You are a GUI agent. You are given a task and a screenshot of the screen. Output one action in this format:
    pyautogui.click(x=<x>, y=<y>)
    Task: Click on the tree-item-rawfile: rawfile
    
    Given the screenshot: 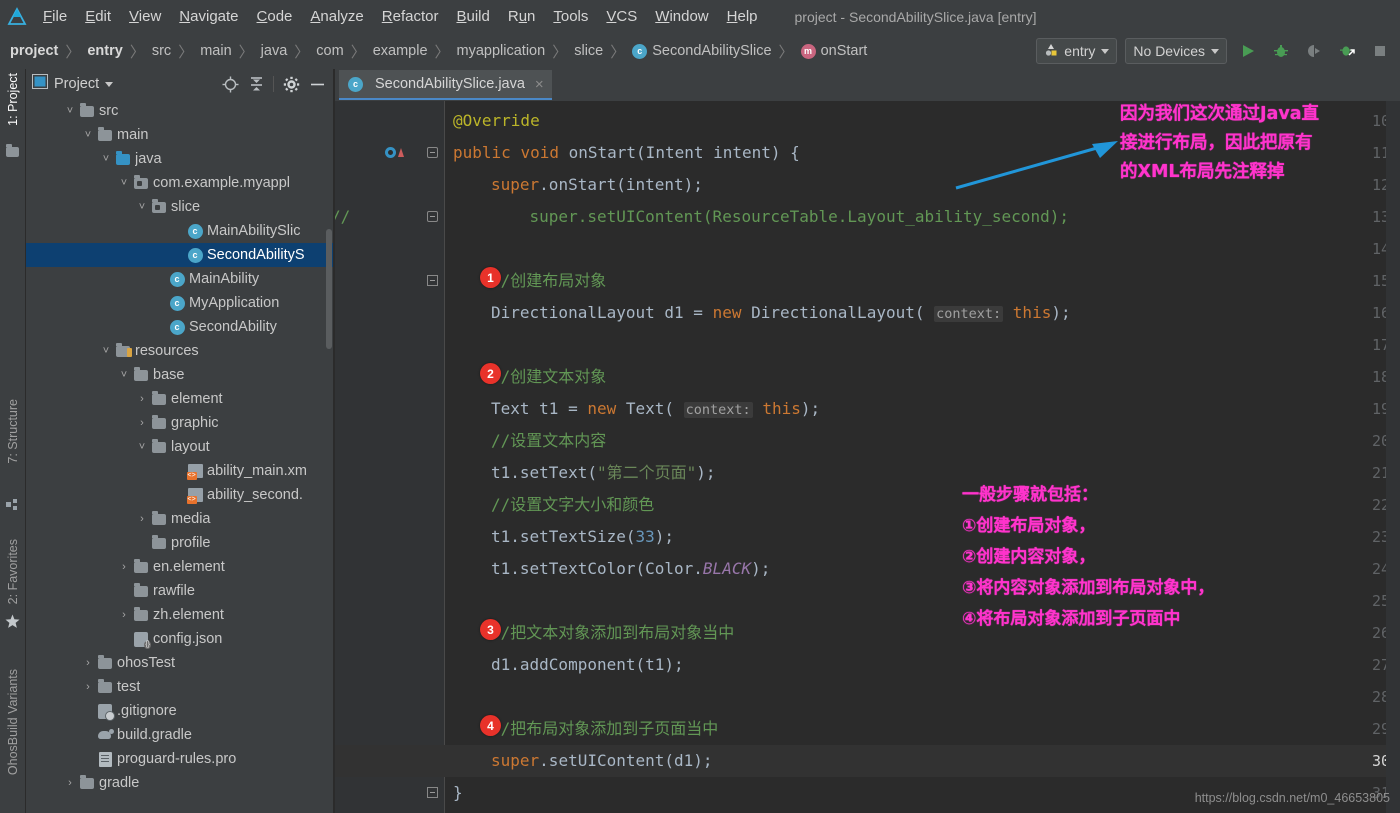 What is the action you would take?
    pyautogui.click(x=180, y=591)
    